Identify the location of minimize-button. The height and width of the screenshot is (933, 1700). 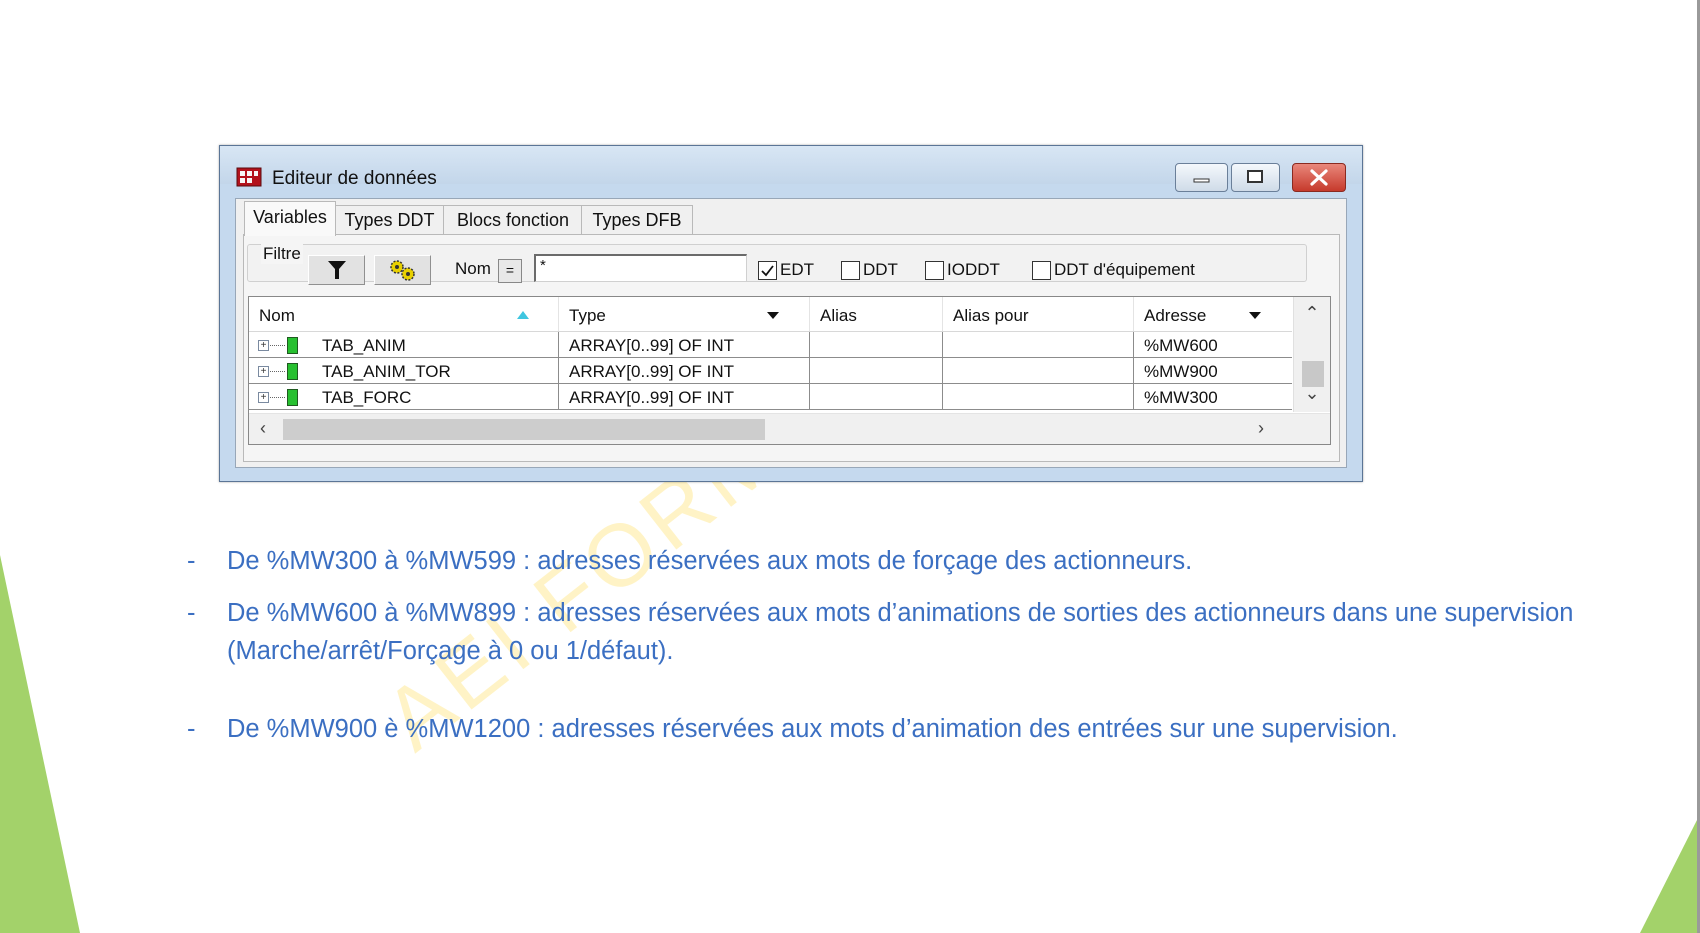
(1201, 177).